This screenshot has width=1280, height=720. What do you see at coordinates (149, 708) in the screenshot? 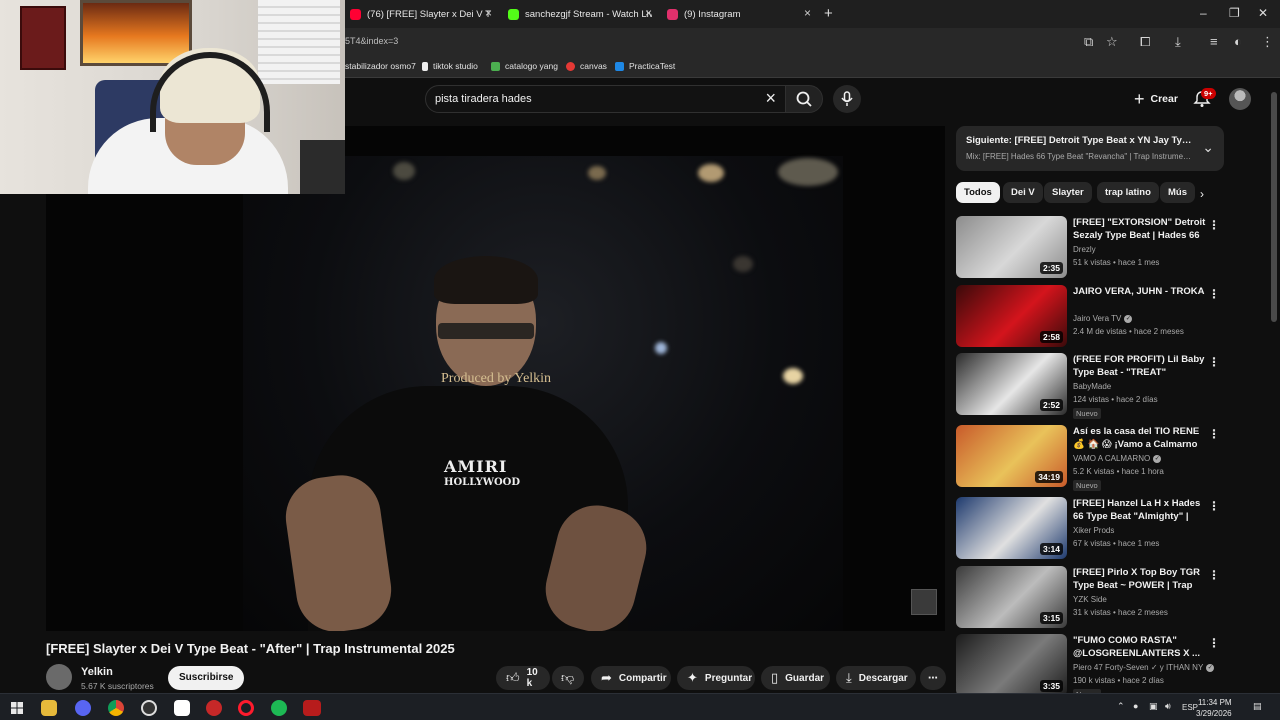
I see `app-icon` at bounding box center [149, 708].